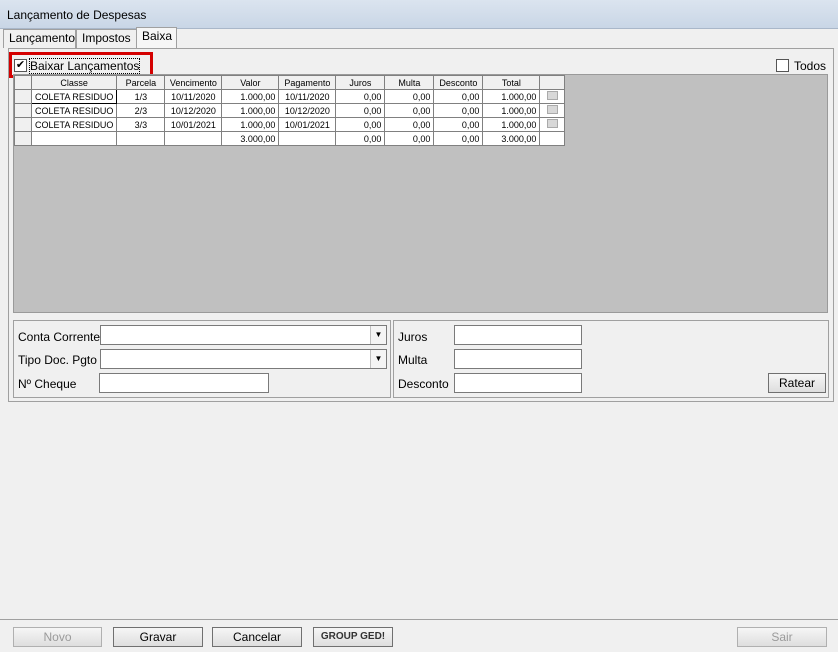 The width and height of the screenshot is (838, 652). Describe the element at coordinates (257, 637) in the screenshot. I see `cancelar-button: Cancelar` at that location.